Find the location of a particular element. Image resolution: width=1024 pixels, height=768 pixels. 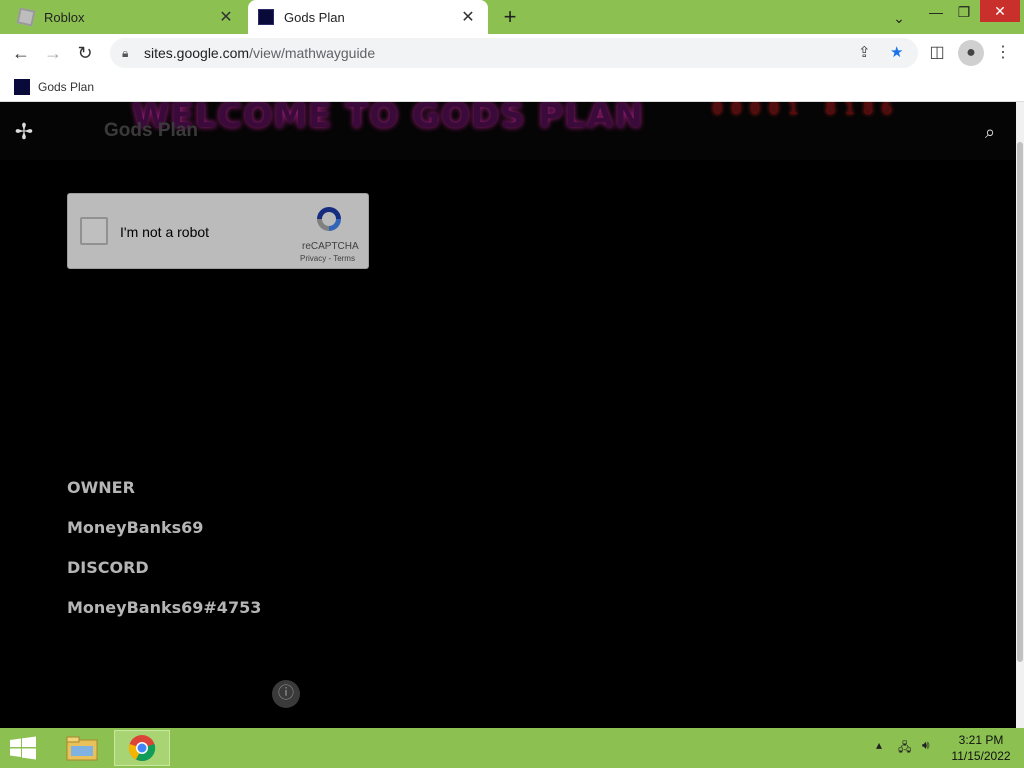

reload-button: ↻ is located at coordinates (85, 53).